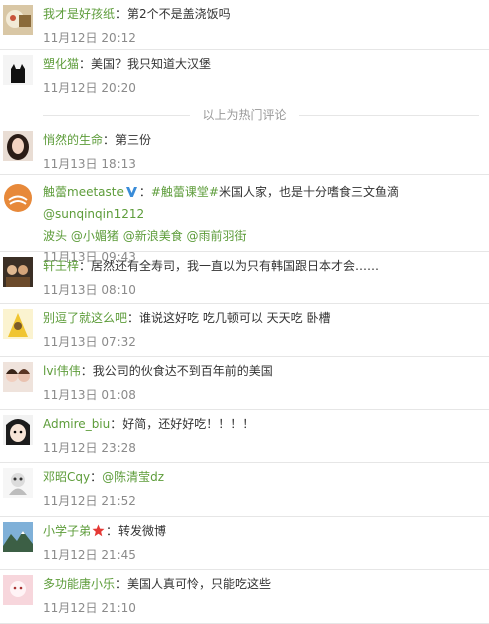  Describe the element at coordinates (18, 272) in the screenshot. I see `avatar-group` at that location.